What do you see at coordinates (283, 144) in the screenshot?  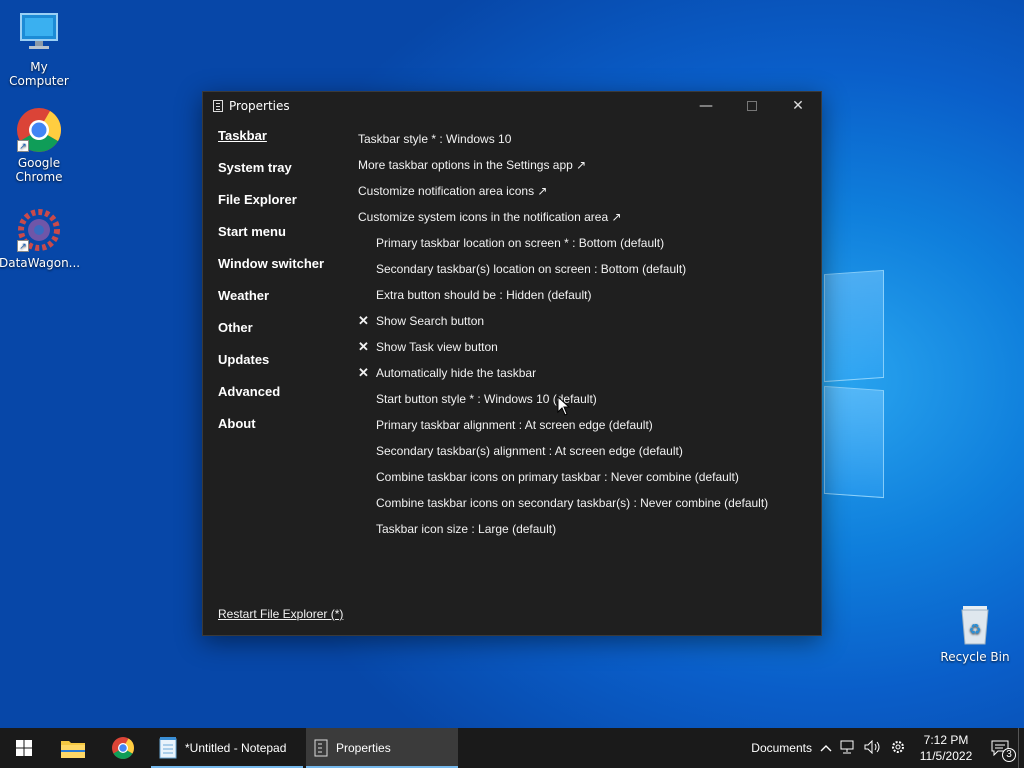 I see `sidebar-item-taskbar: Taskbar` at bounding box center [283, 144].